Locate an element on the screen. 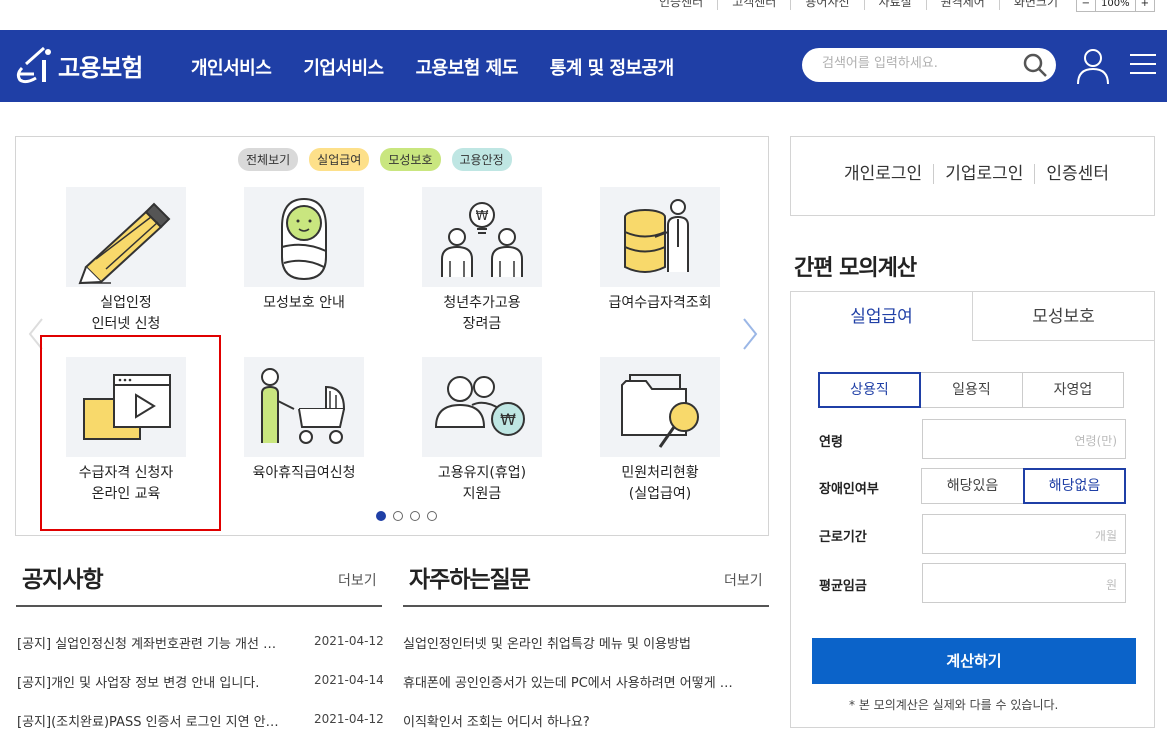 This screenshot has width=1167, height=755. faq-section: 자주하는질문 is located at coordinates (470, 577).